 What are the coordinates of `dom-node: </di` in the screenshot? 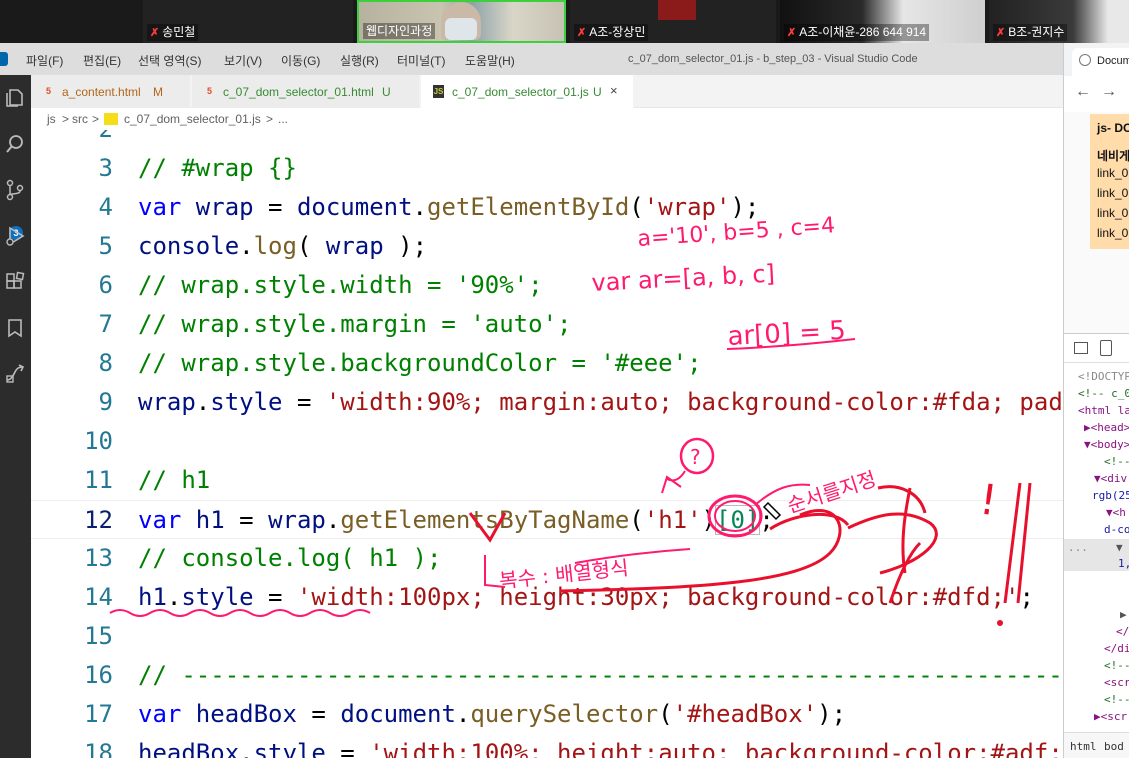 It's located at (1116, 648).